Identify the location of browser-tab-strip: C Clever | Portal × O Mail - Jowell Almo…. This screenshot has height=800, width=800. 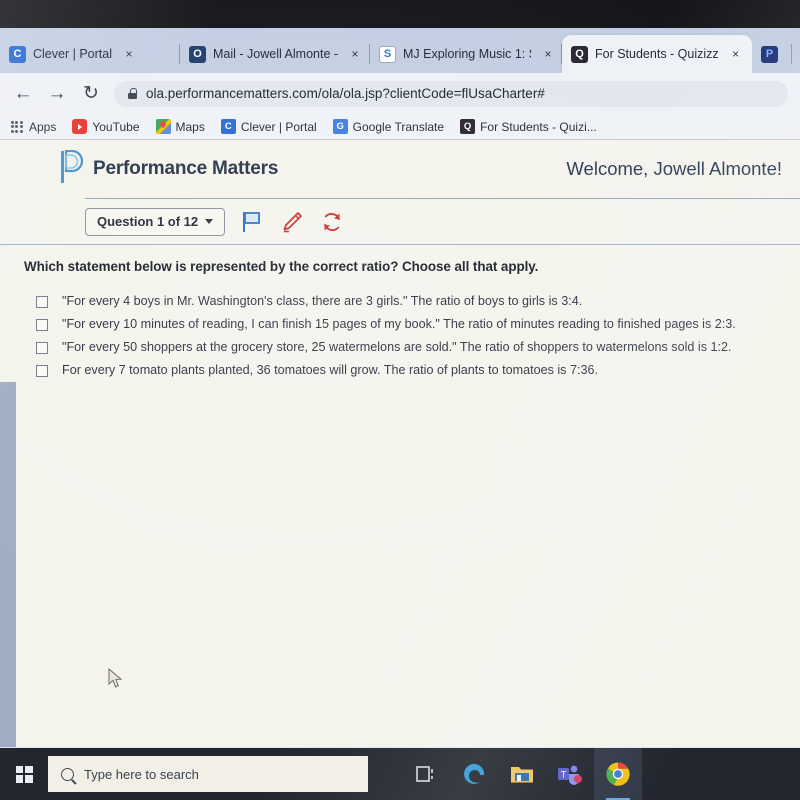
(400, 50).